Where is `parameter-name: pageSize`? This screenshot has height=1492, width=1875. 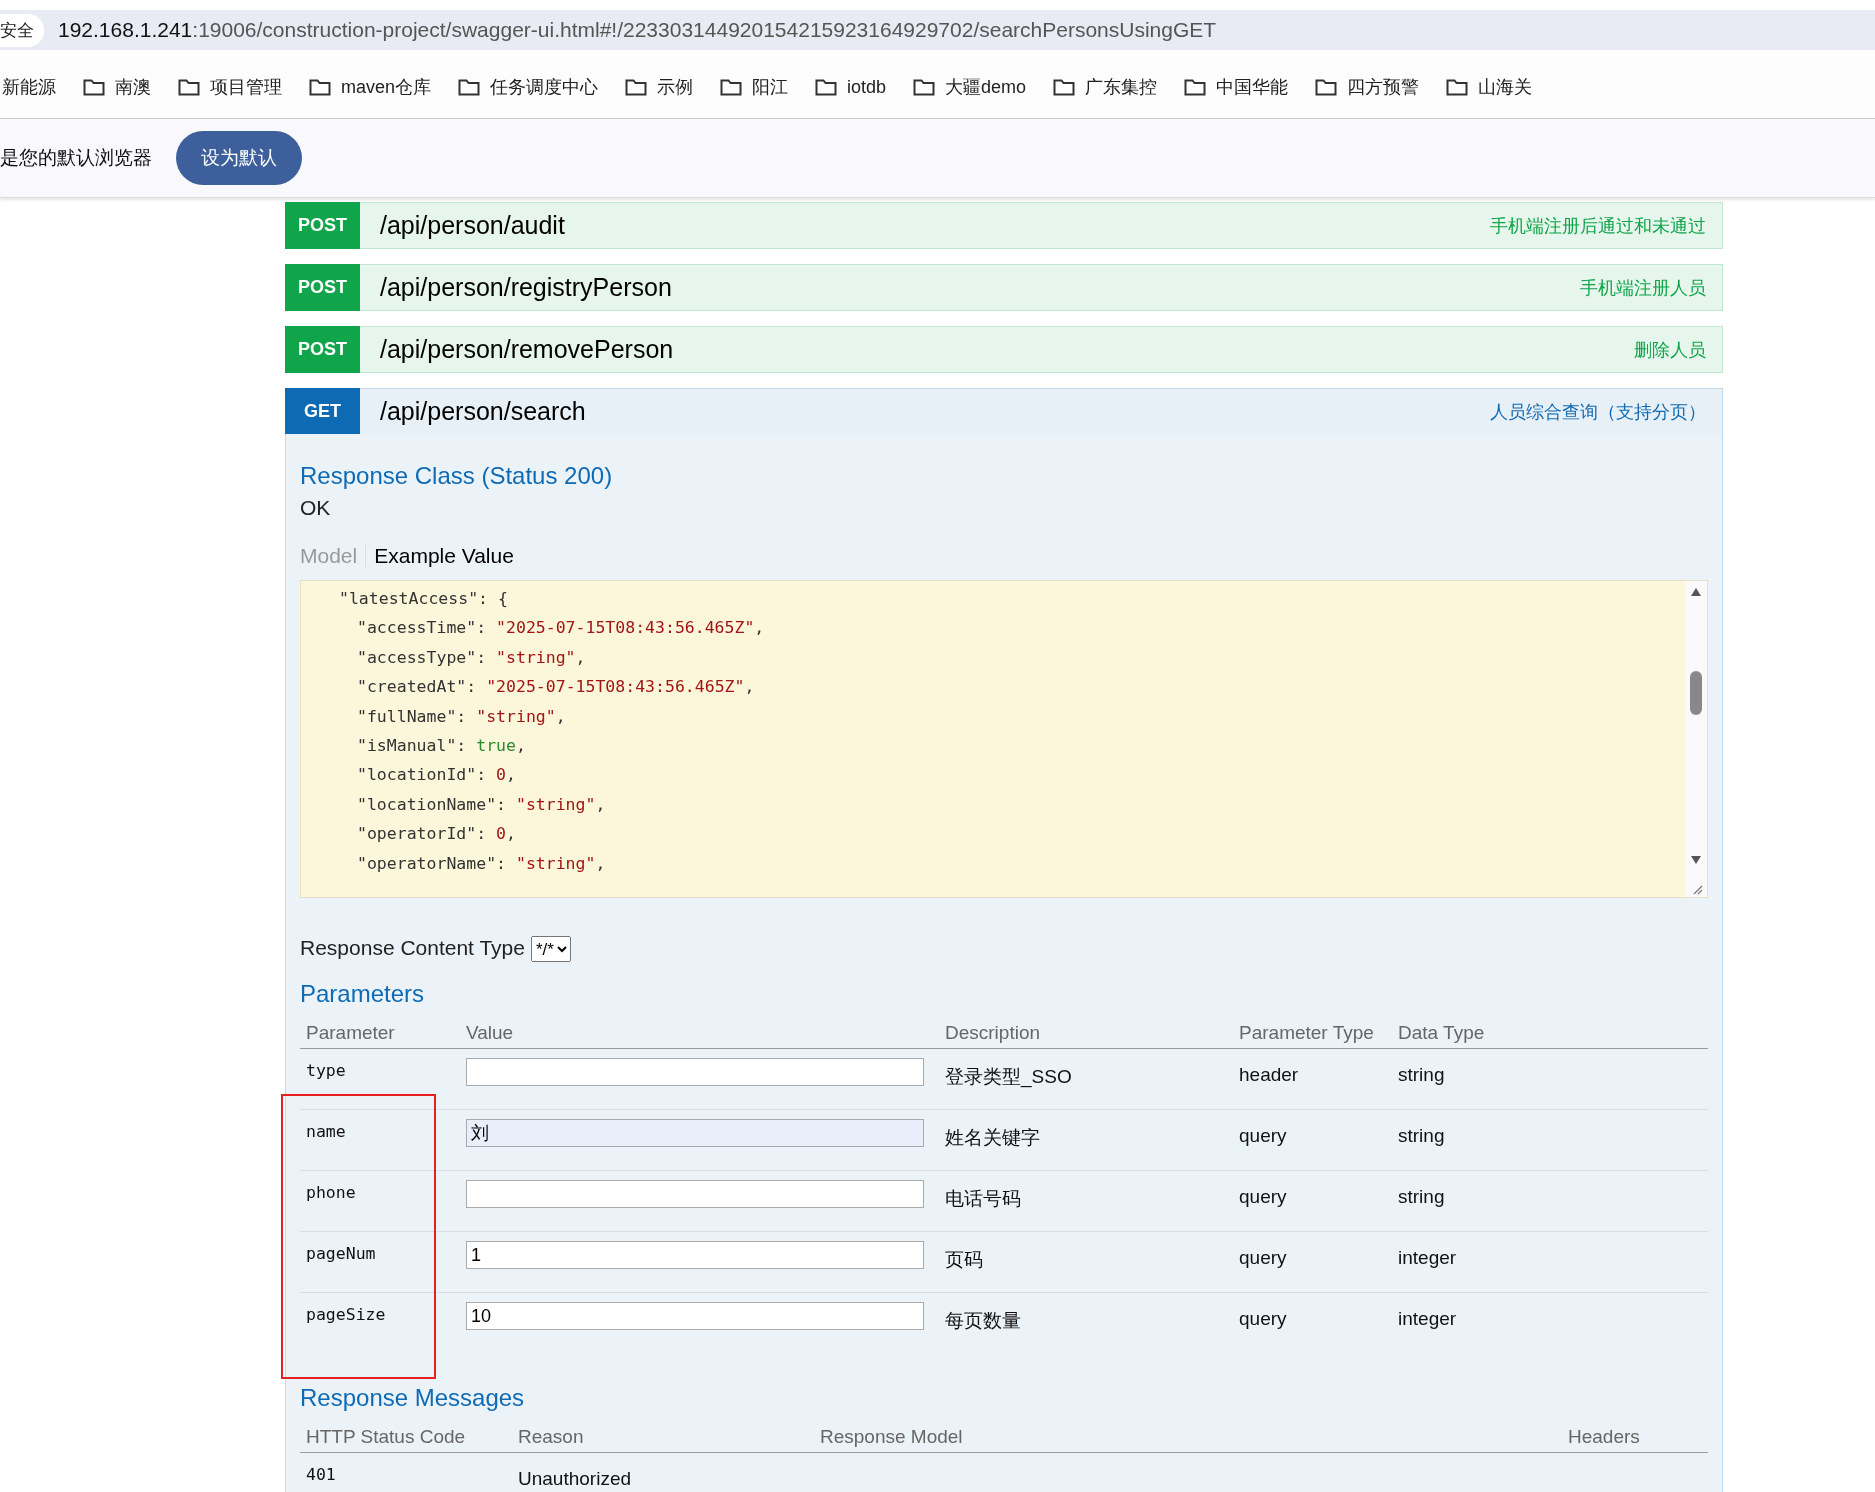
parameter-name: pageSize is located at coordinates (346, 1315).